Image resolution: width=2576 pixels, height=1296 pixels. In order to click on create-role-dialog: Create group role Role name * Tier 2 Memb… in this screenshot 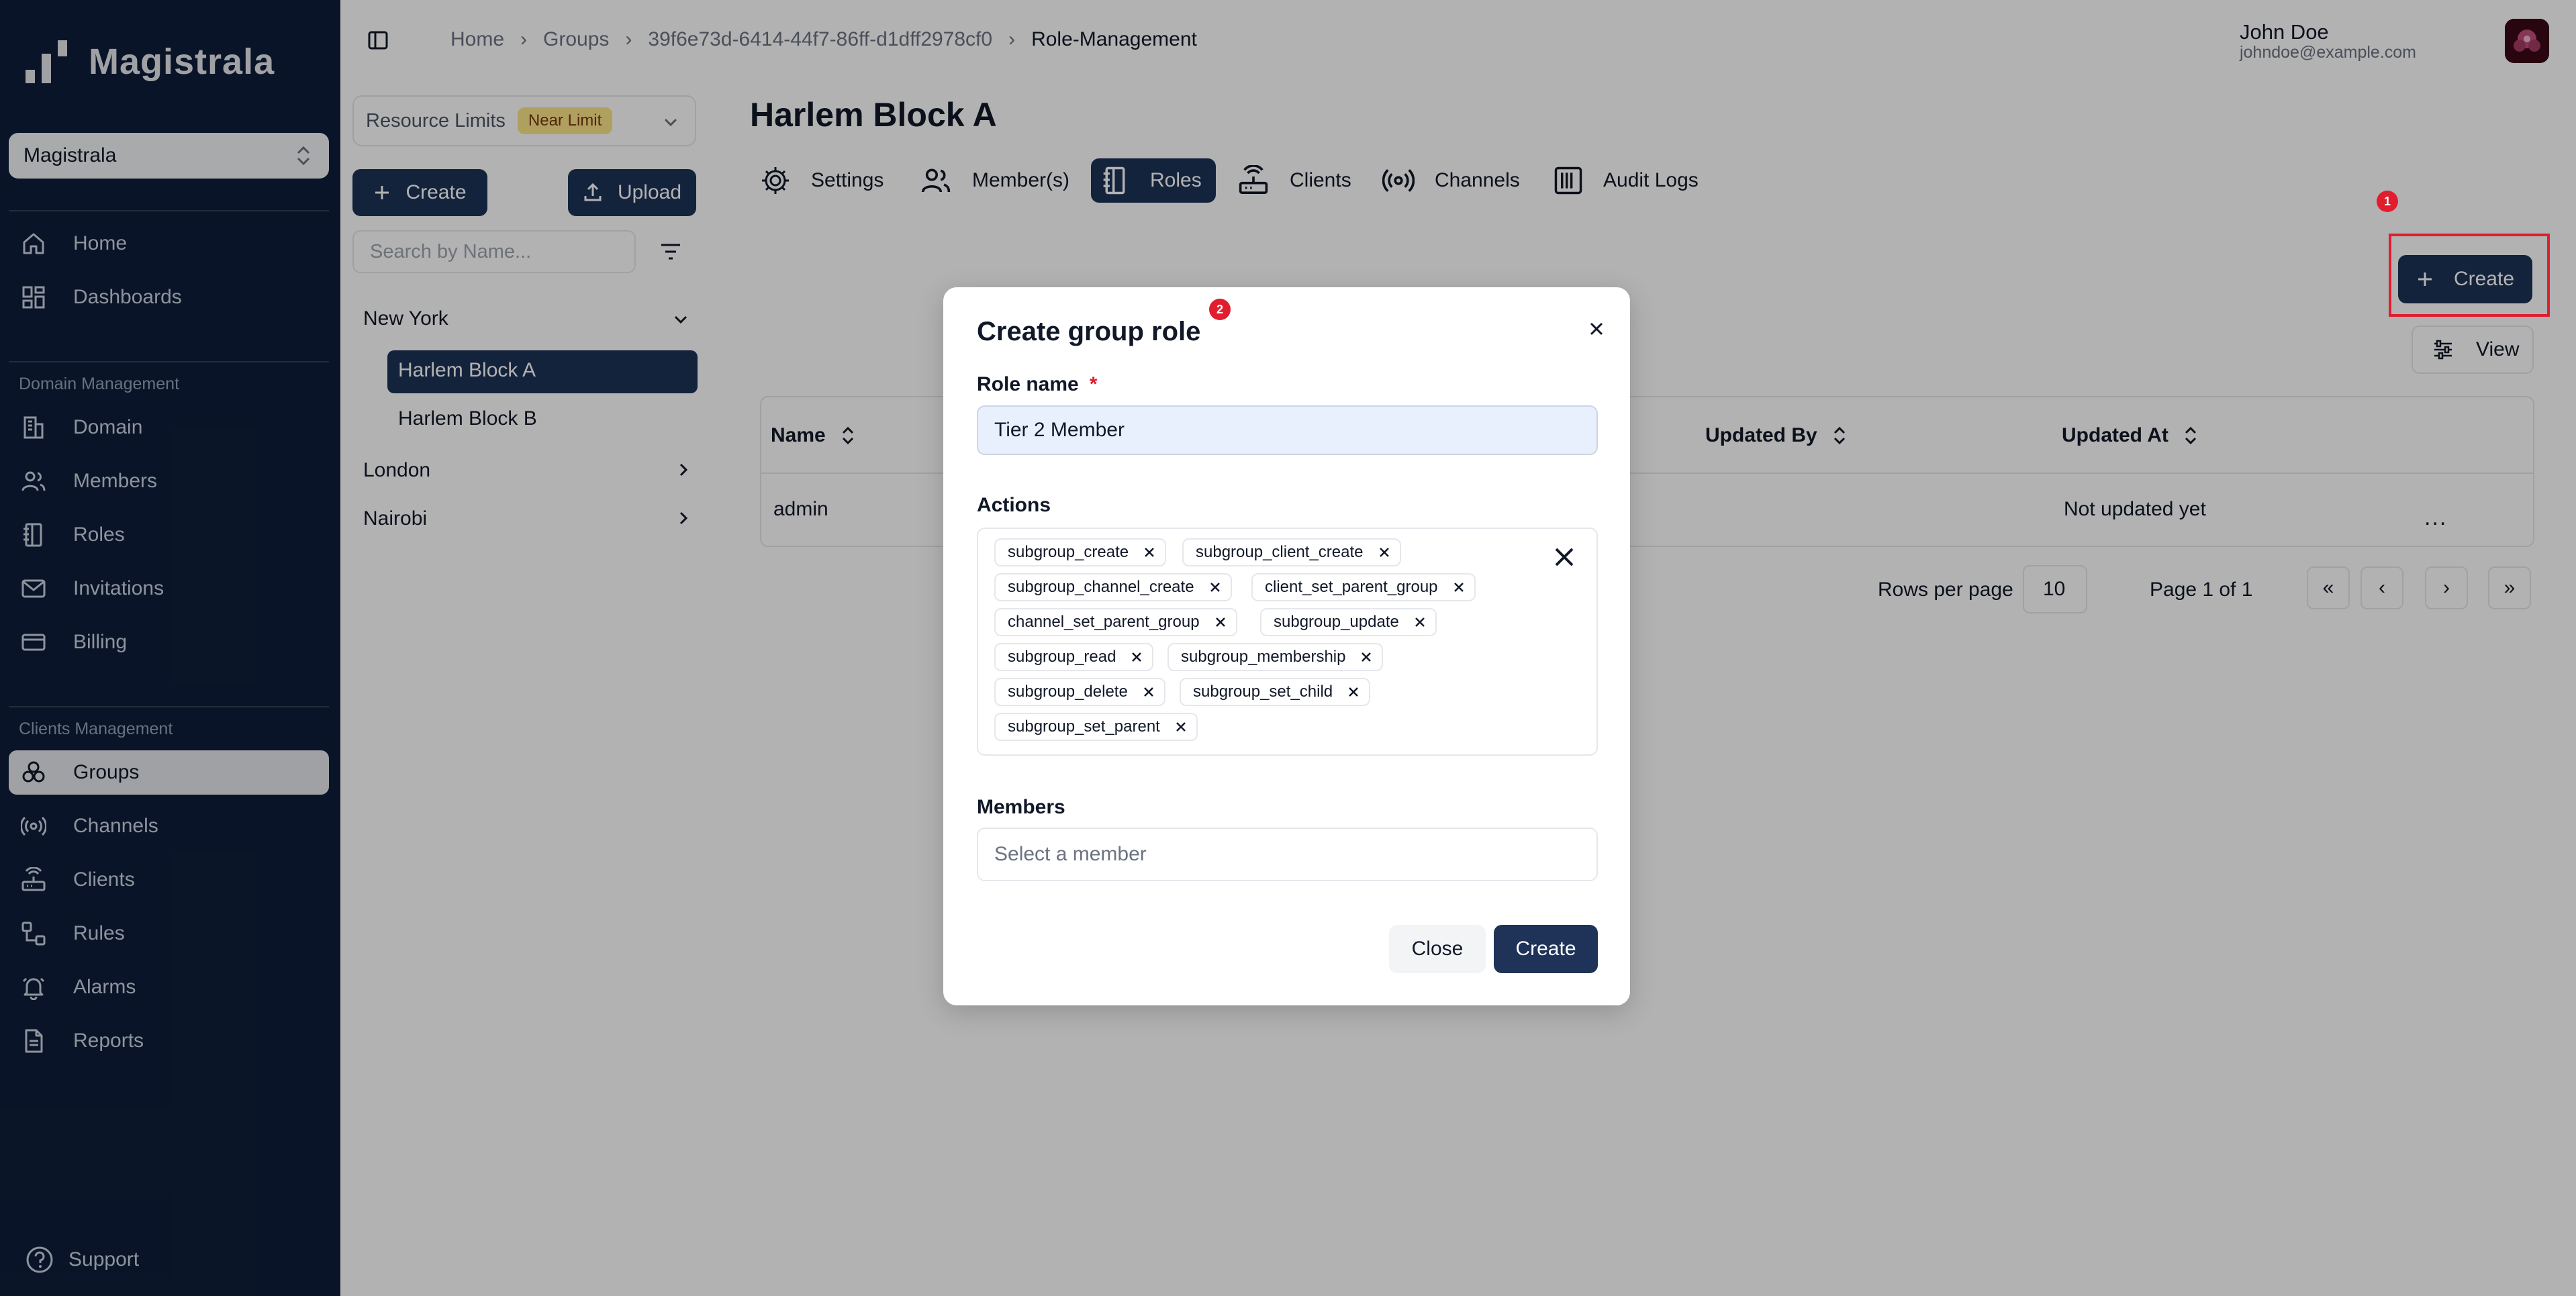, I will do `click(1286, 646)`.